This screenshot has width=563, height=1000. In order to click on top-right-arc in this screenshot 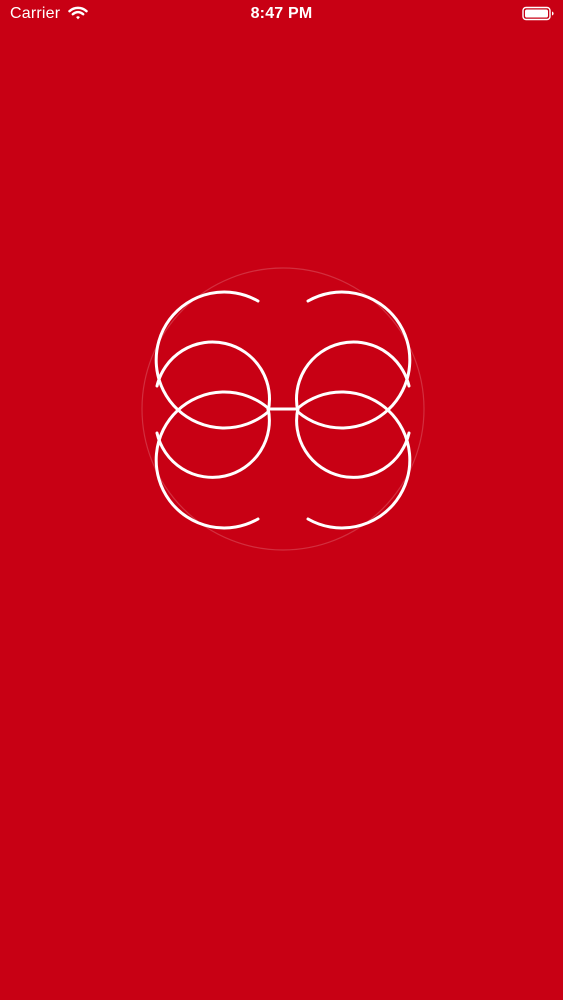, I will do `click(354, 360)`.